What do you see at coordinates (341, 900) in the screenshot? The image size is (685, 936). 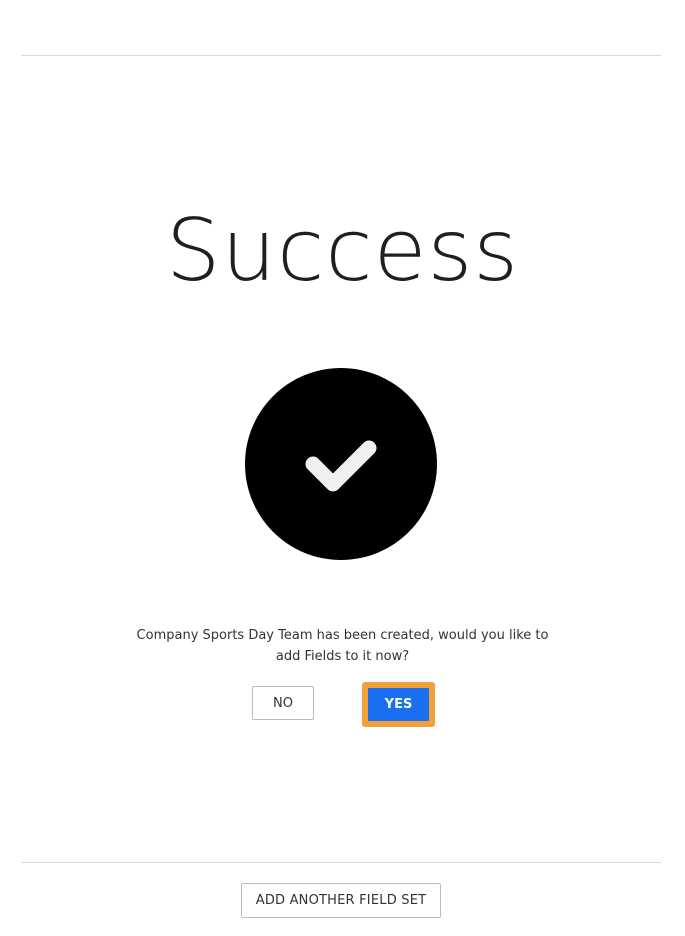 I see `add-another-field-set-button: ADD ANOTHER FIELD SET` at bounding box center [341, 900].